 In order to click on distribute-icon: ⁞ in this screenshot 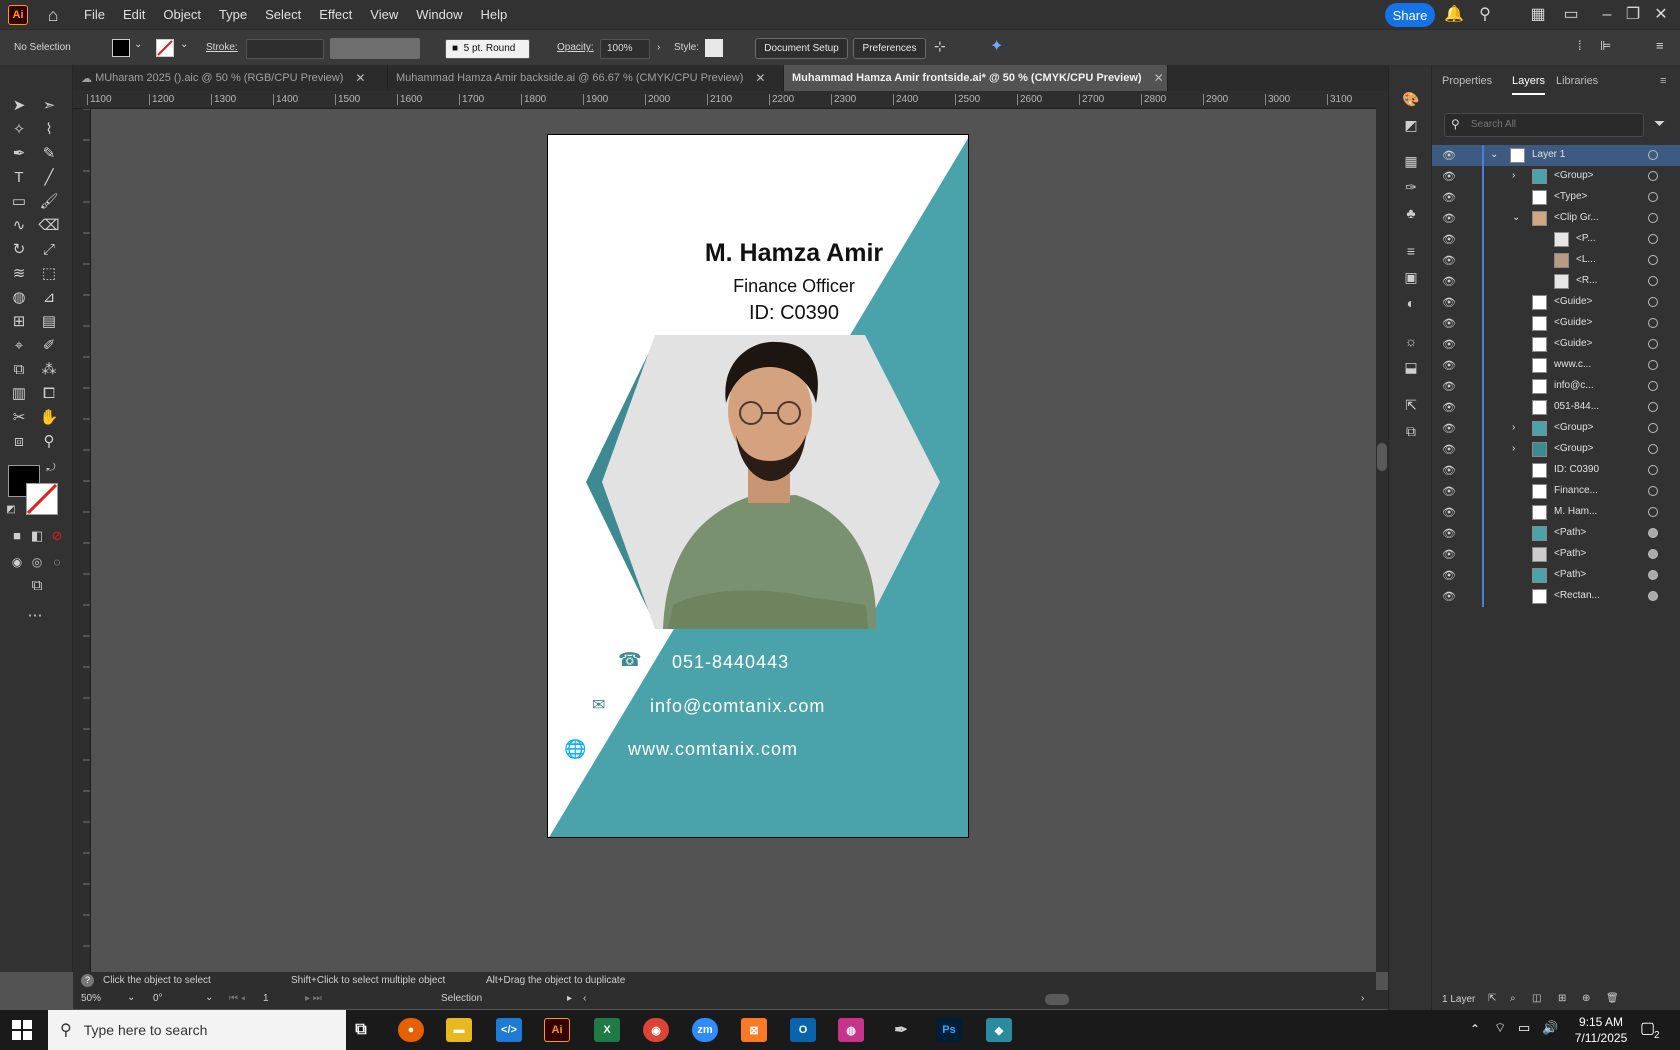, I will do `click(1580, 45)`.